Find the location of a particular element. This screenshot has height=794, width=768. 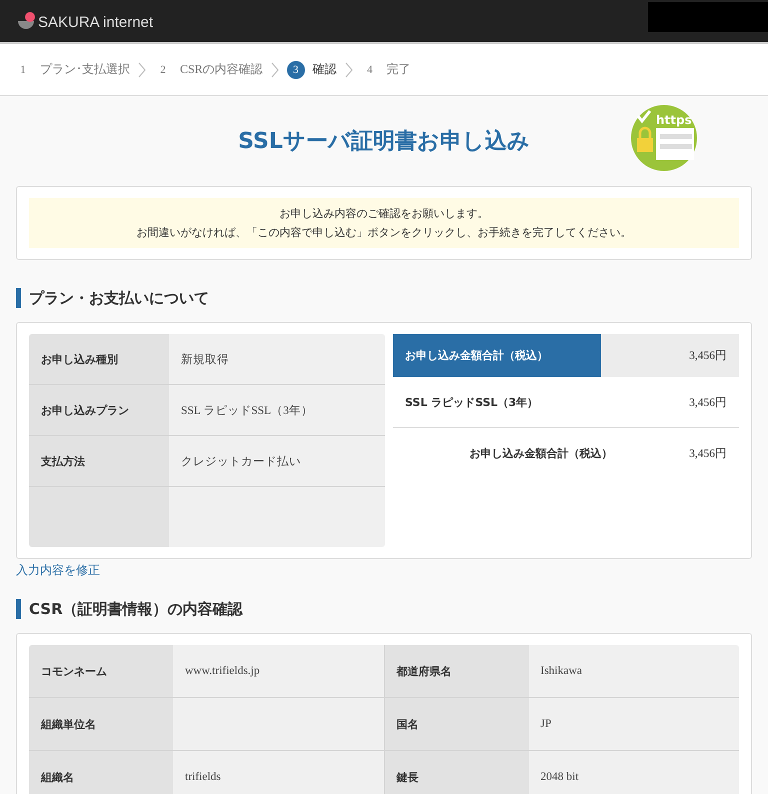

value-cell: Ishikawa is located at coordinates (633, 671).